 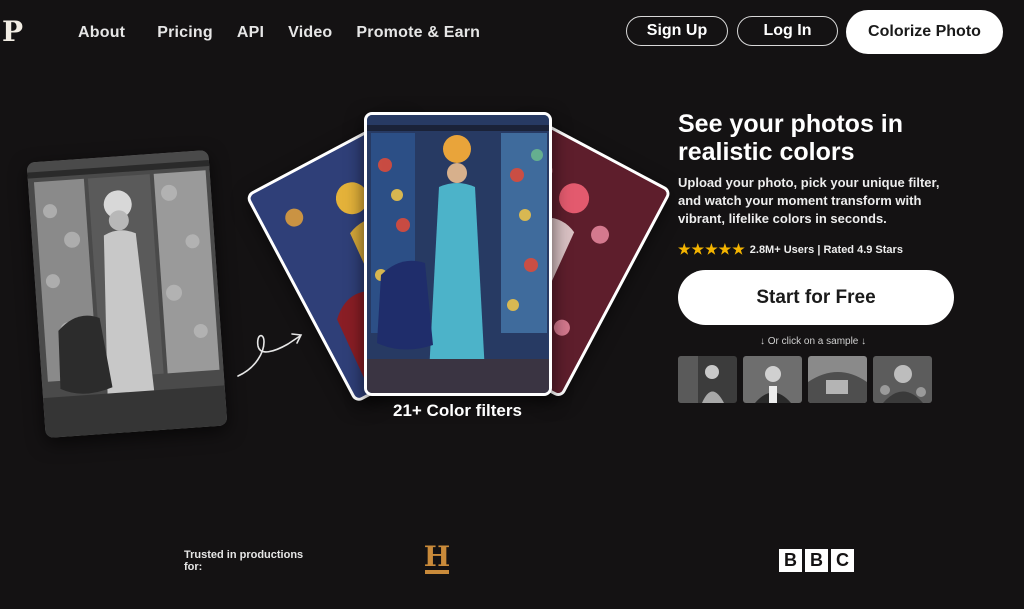 What do you see at coordinates (101, 33) in the screenshot?
I see `nav-about: About` at bounding box center [101, 33].